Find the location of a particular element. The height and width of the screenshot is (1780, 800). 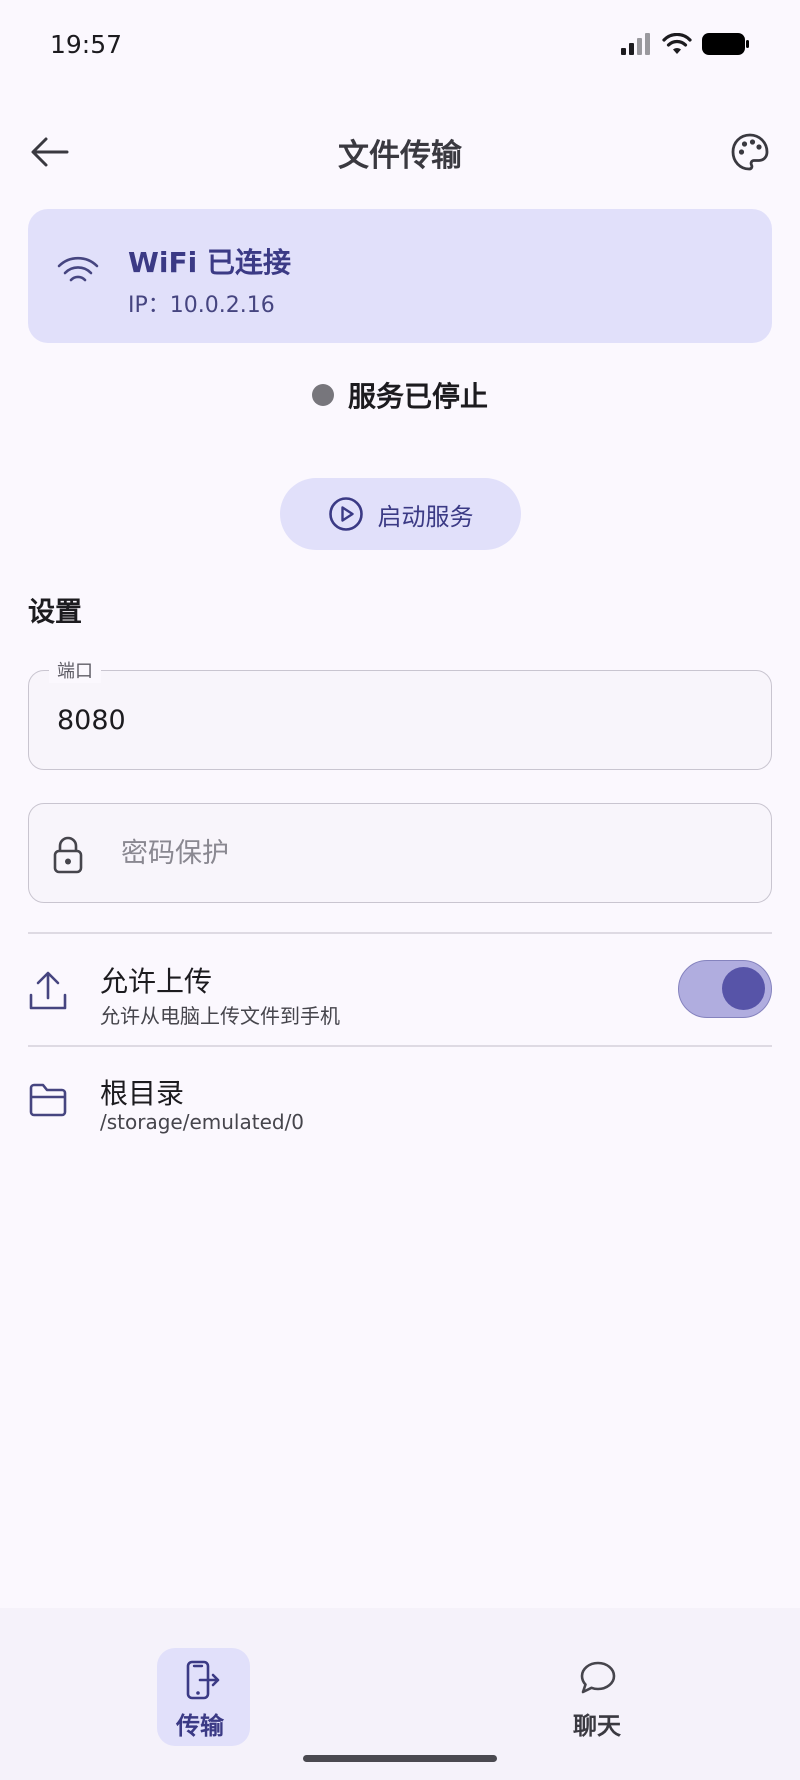

app-bar: 文件传输 is located at coordinates (400, 152).